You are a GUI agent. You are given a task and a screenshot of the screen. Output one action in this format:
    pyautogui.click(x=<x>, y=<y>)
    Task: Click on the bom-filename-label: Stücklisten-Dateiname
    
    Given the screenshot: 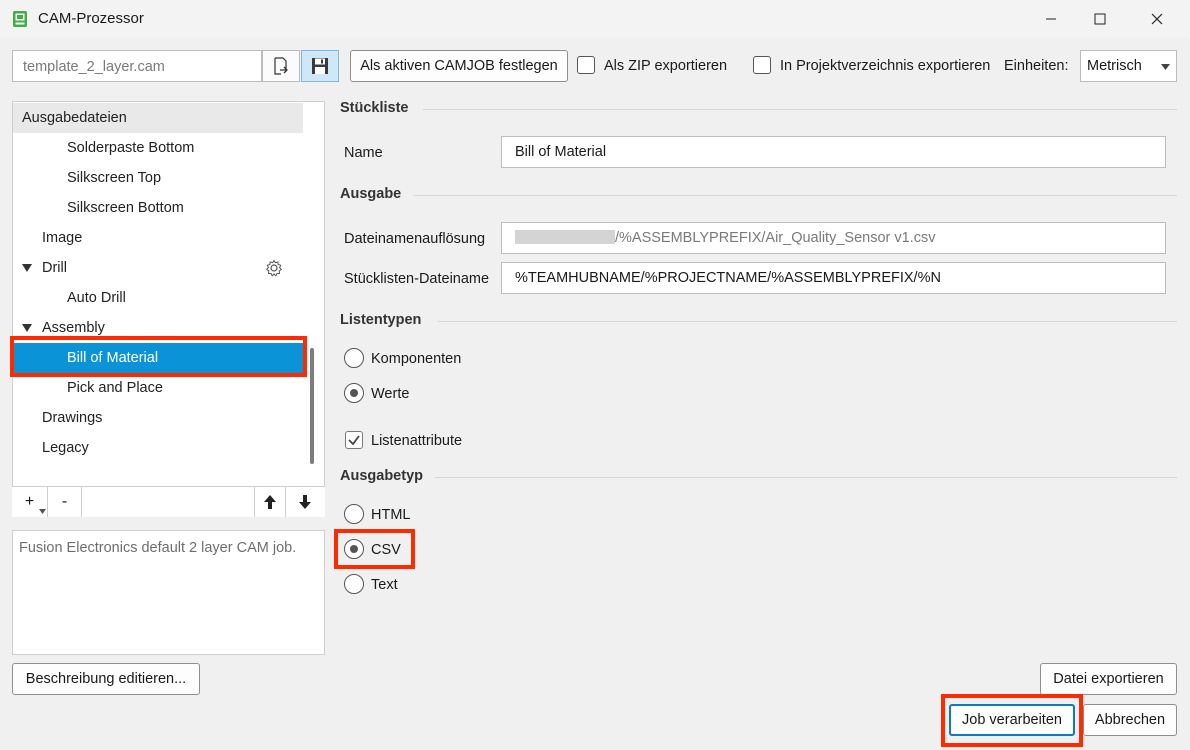 What is the action you would take?
    pyautogui.click(x=417, y=279)
    